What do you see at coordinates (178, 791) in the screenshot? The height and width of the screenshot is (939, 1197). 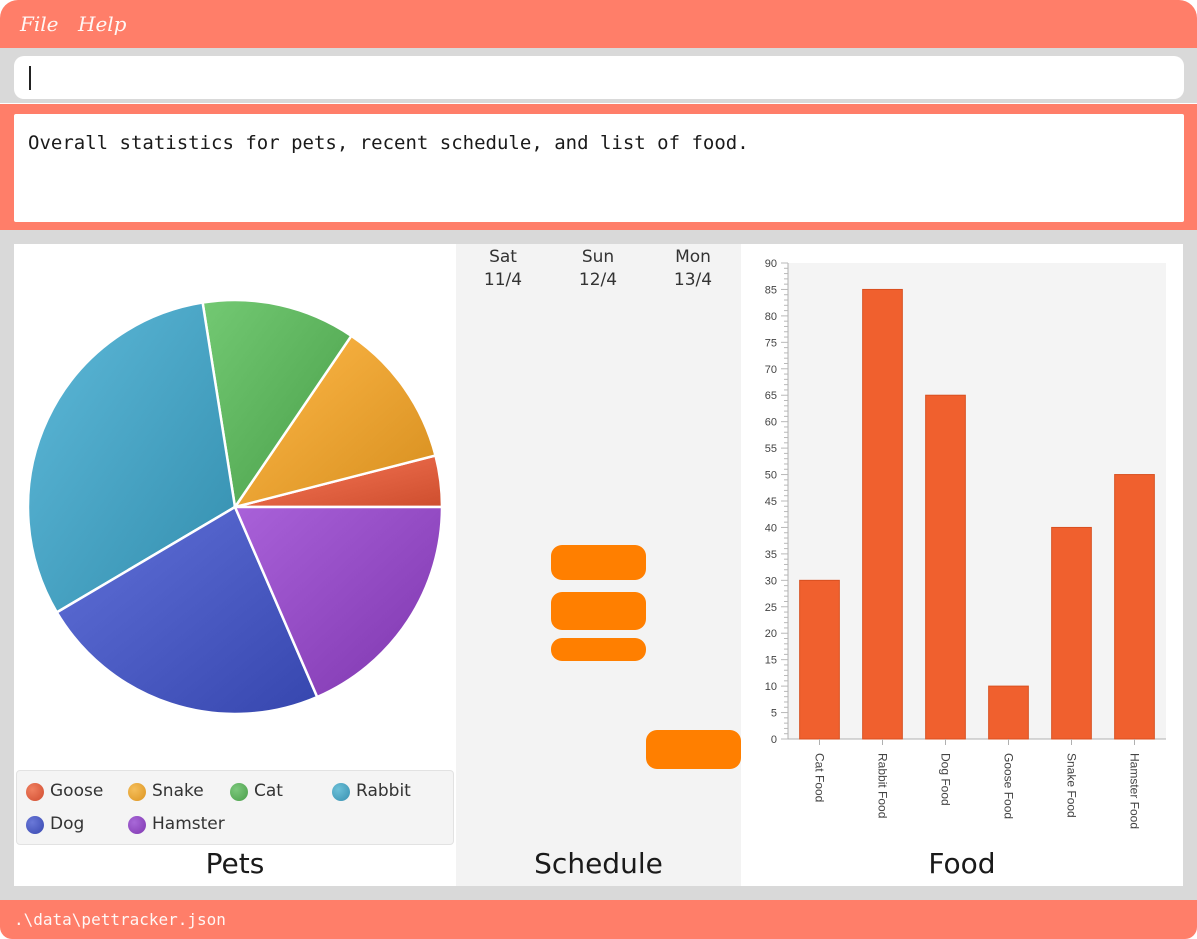 I see `legend-label: Snake` at bounding box center [178, 791].